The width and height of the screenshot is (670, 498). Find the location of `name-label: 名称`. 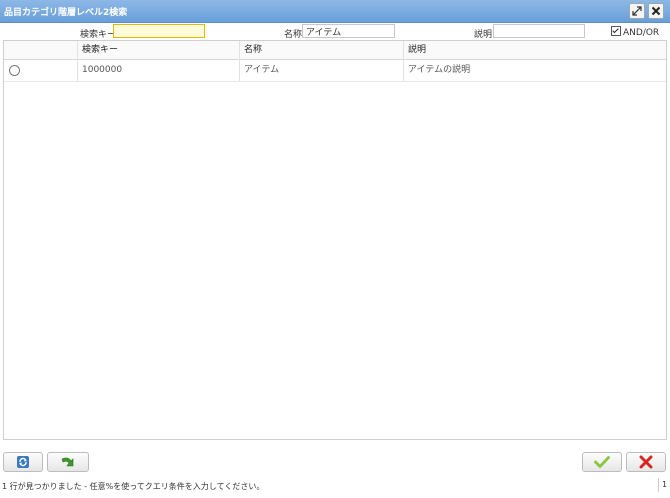

name-label: 名称 is located at coordinates (293, 35).